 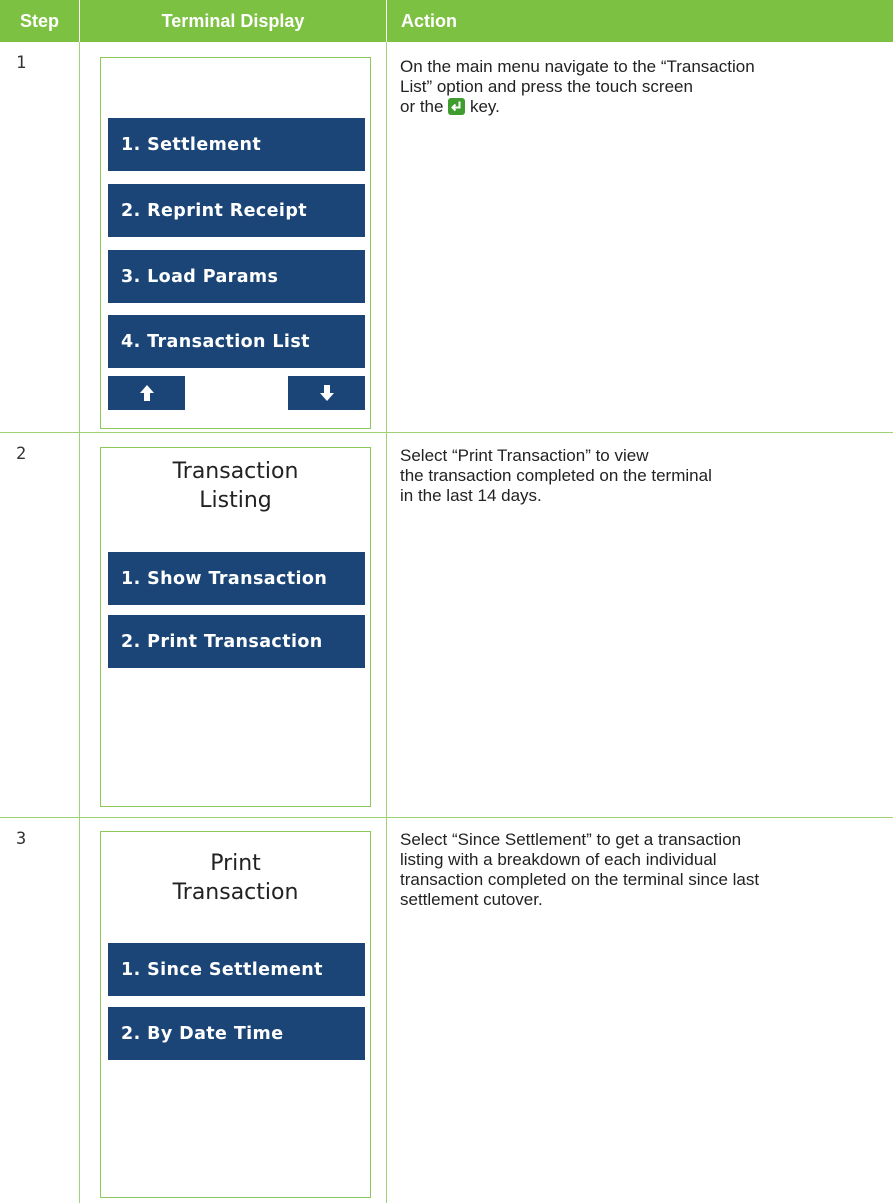 I want to click on scroll-down-button, so click(x=326, y=393).